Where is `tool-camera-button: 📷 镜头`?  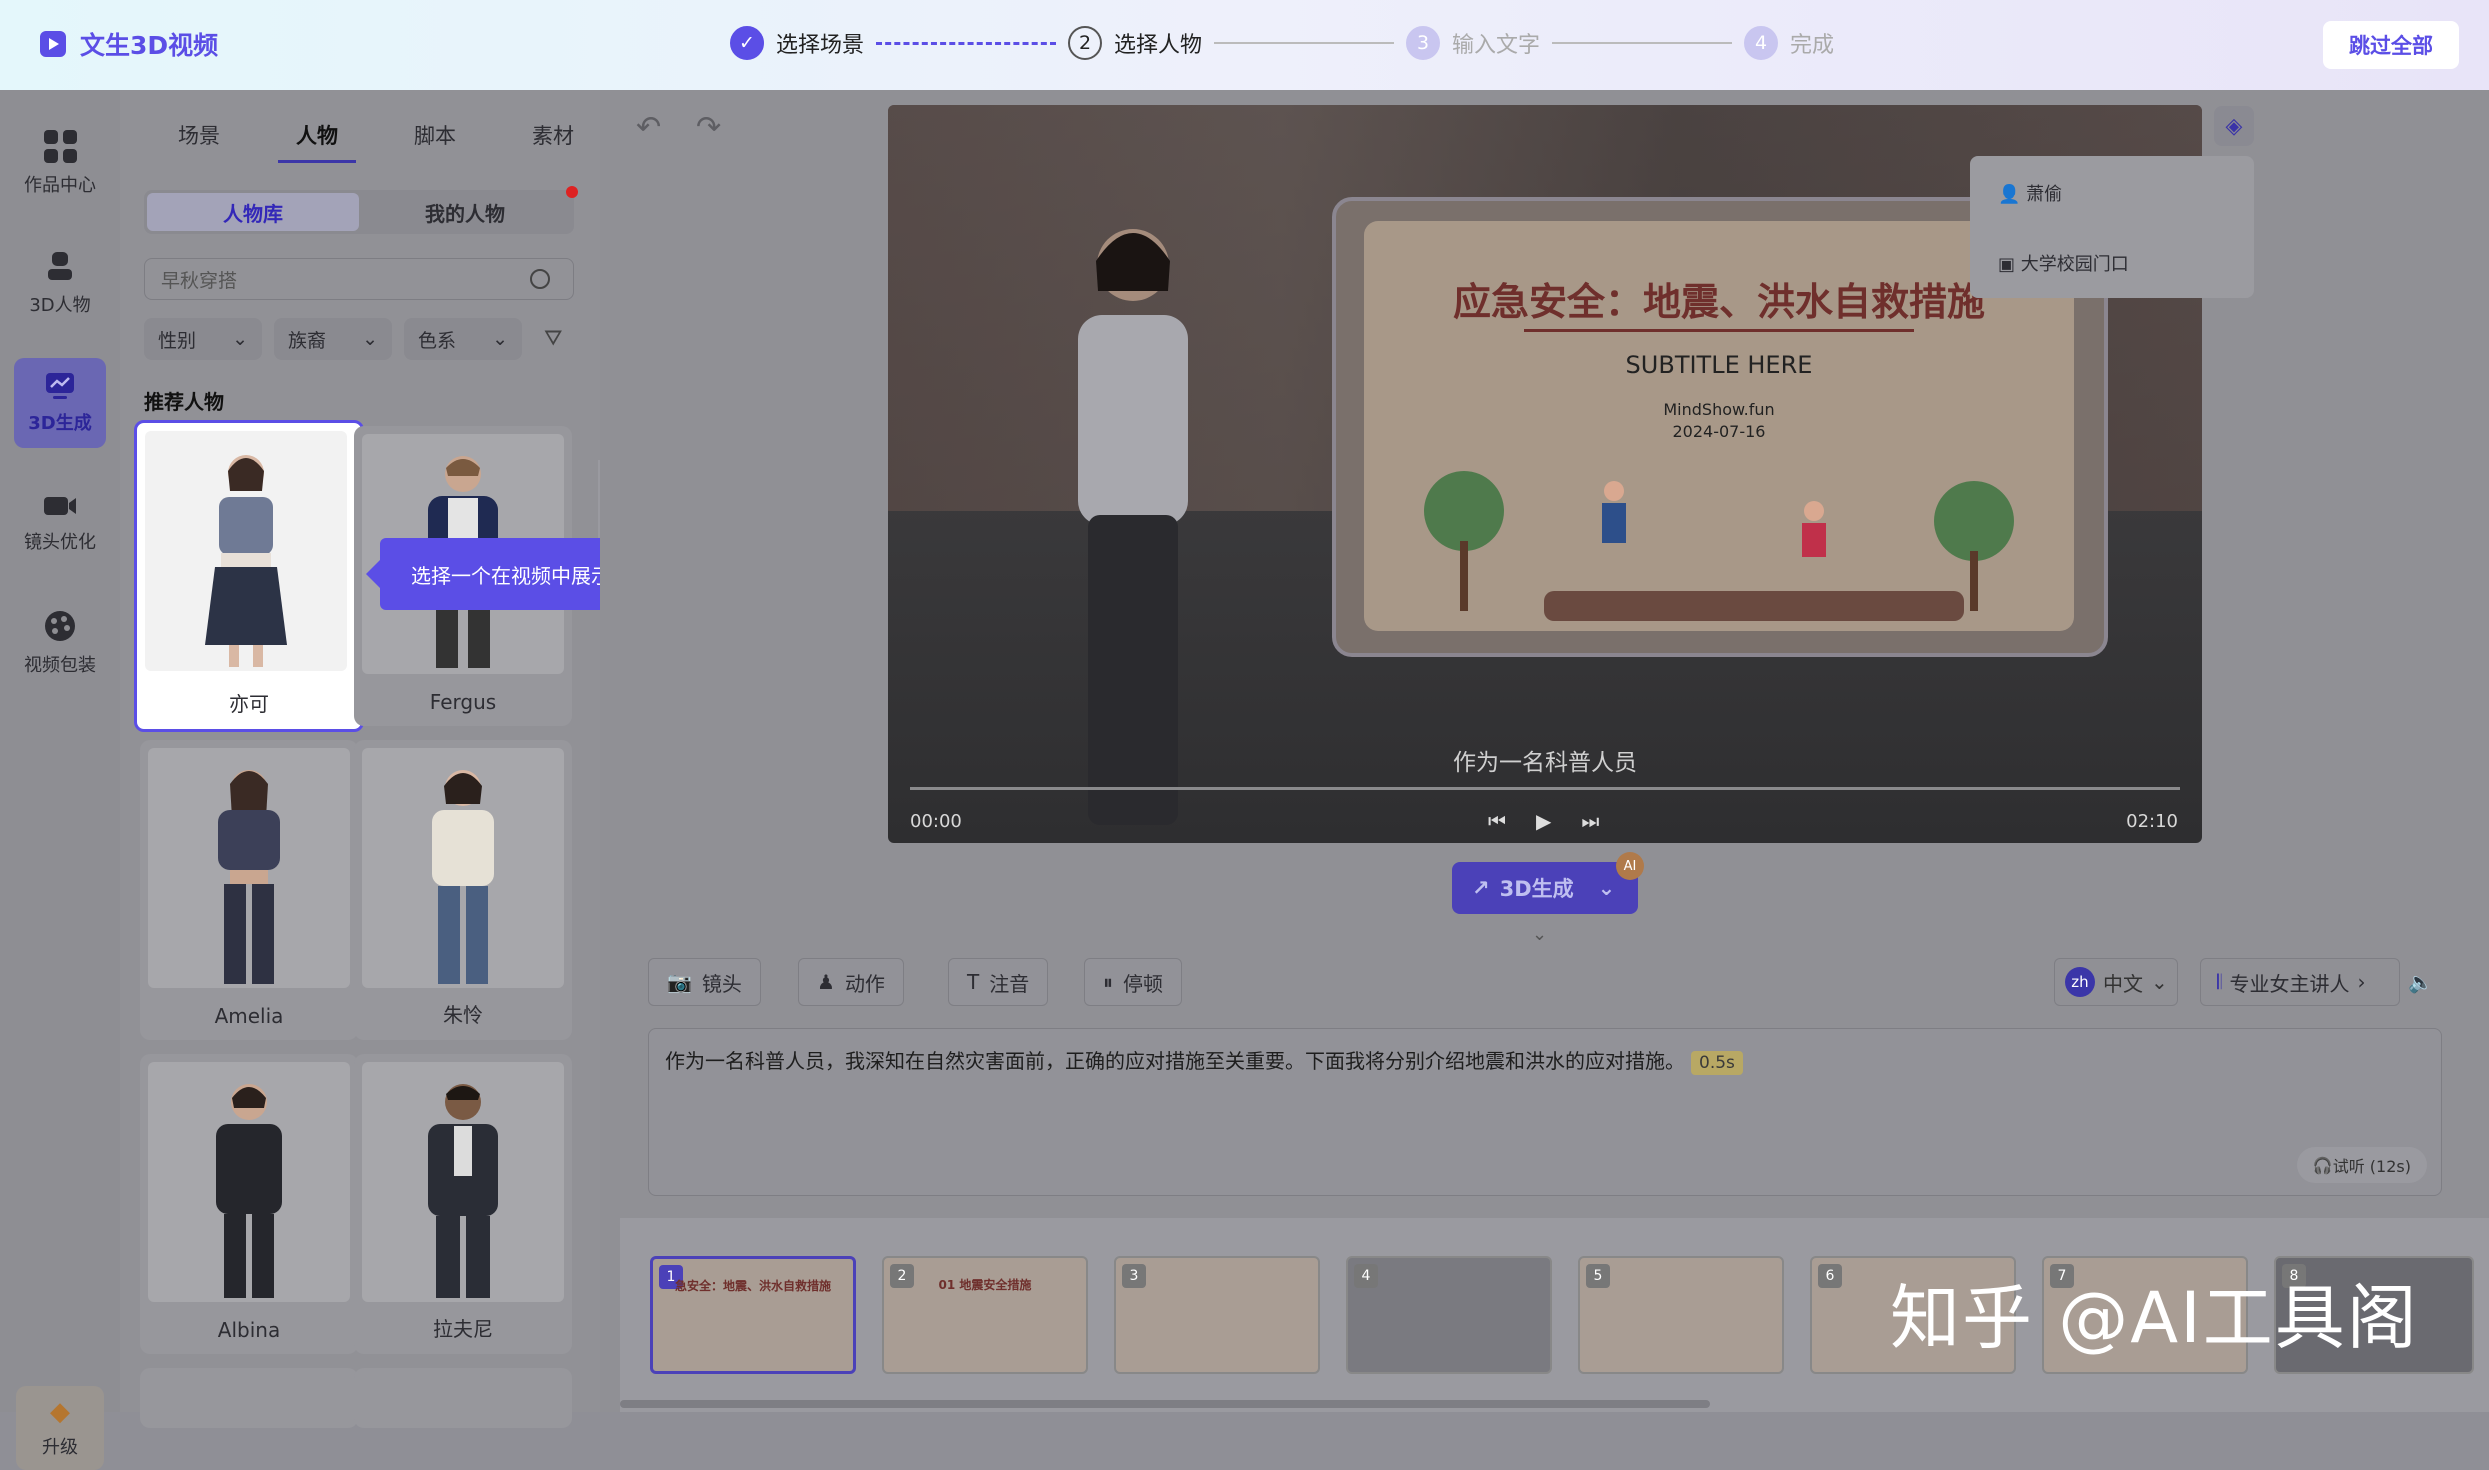
tool-camera-button: 📷 镜头 is located at coordinates (704, 982).